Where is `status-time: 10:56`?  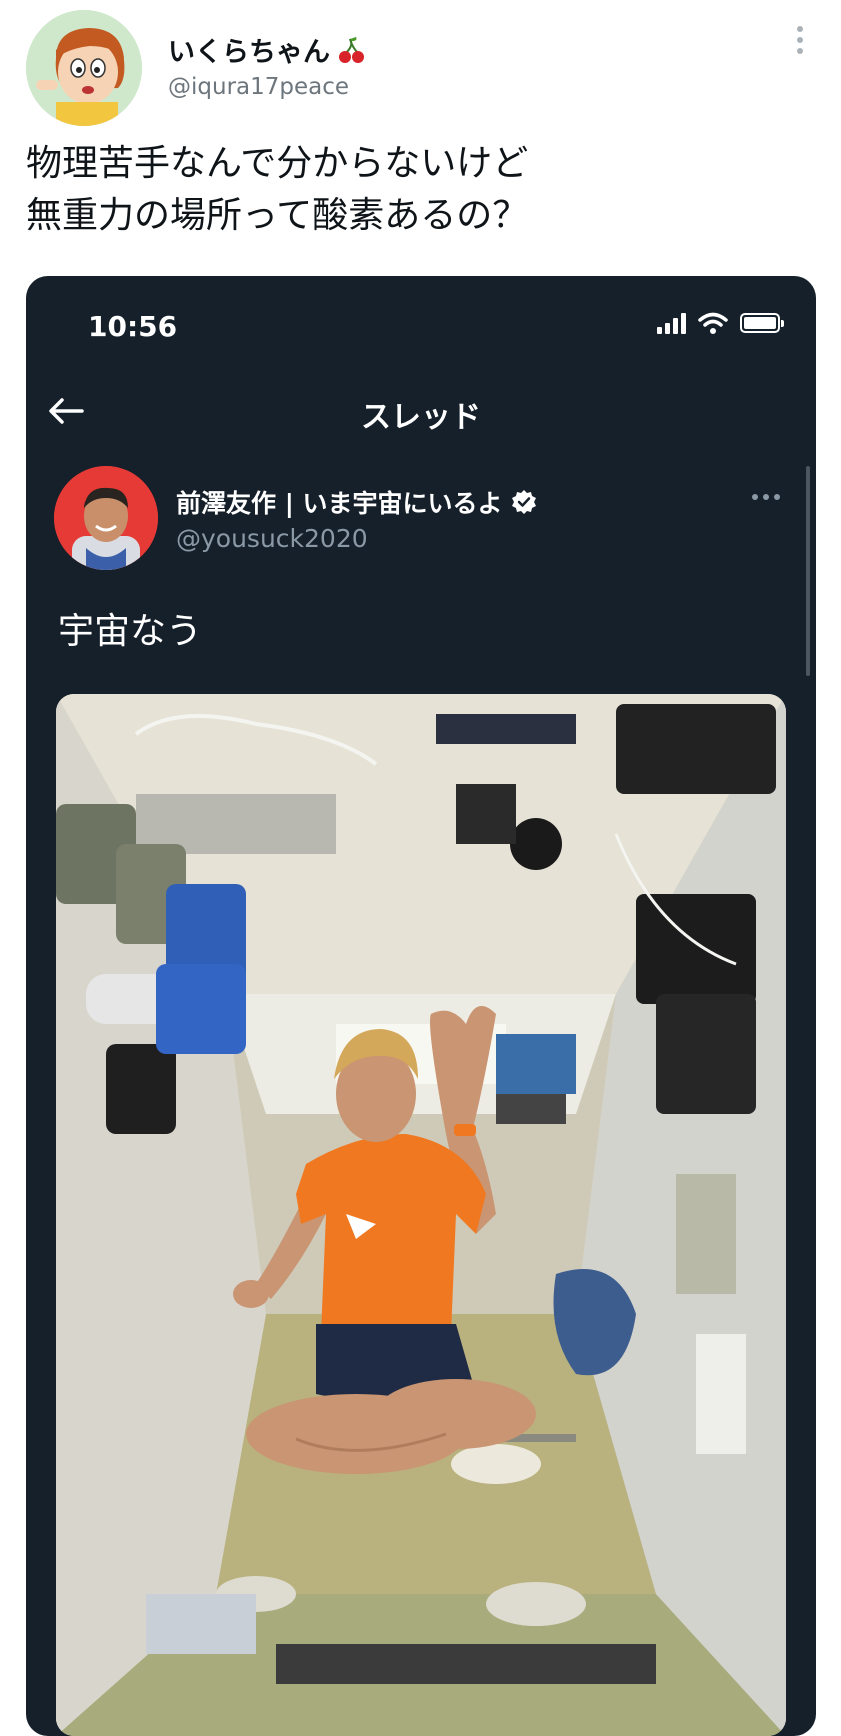 status-time: 10:56 is located at coordinates (133, 326).